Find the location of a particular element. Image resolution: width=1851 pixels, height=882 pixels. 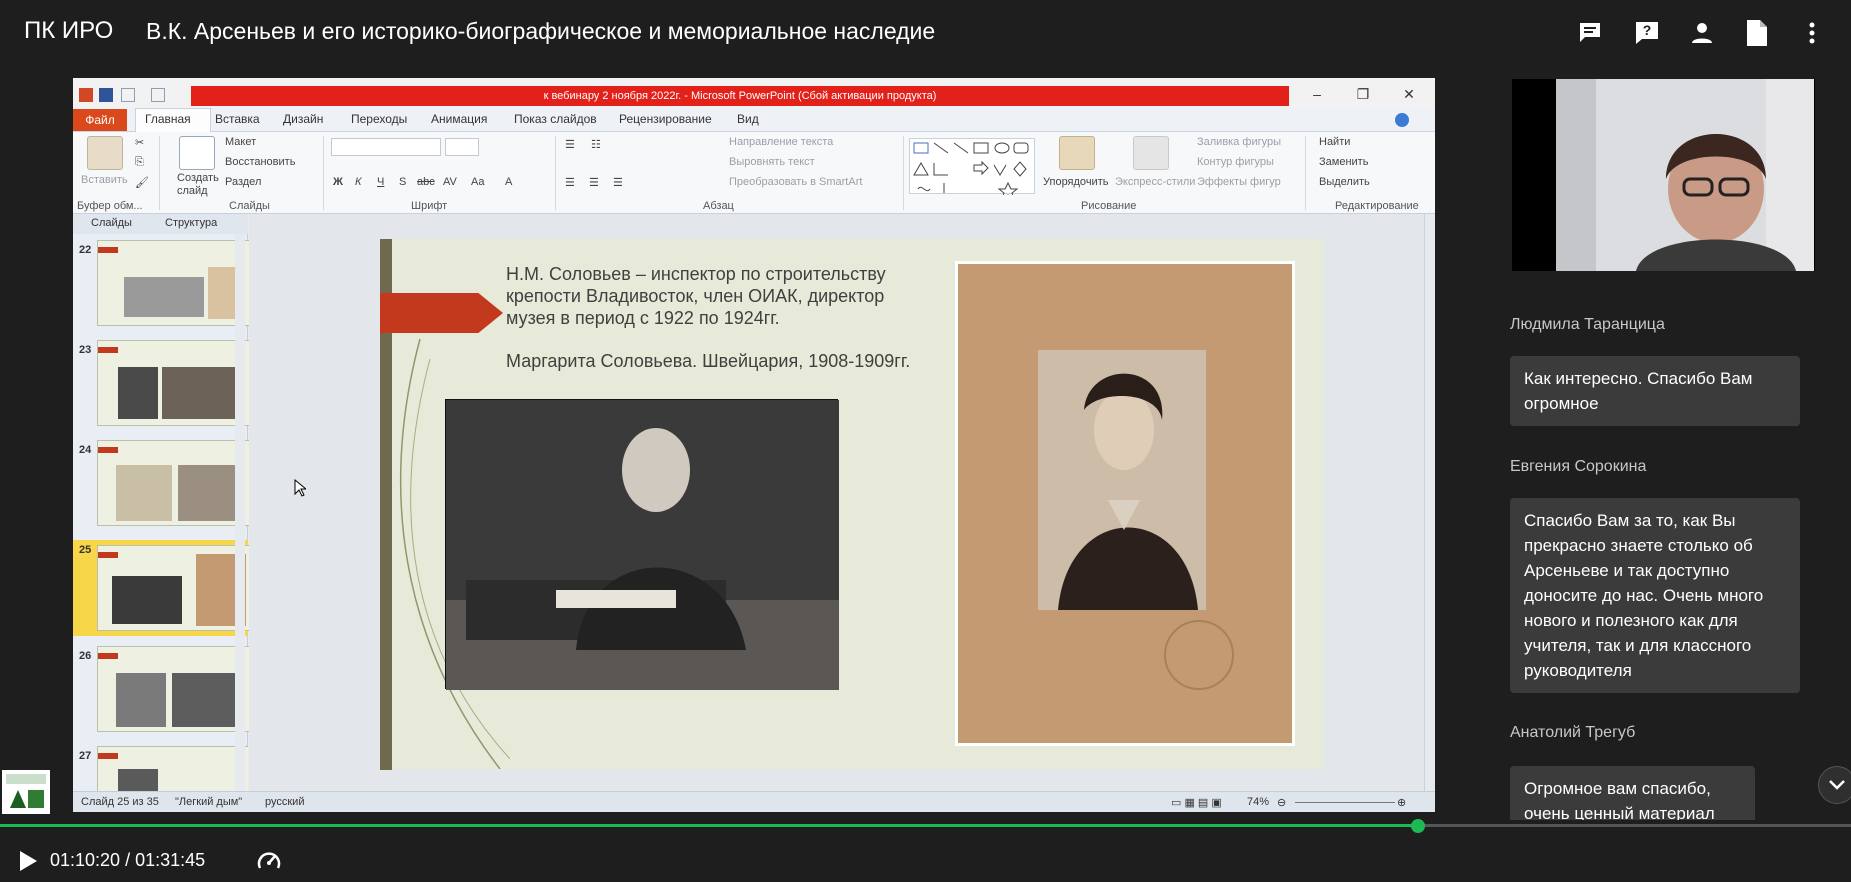

person-icon is located at coordinates (1702, 33).